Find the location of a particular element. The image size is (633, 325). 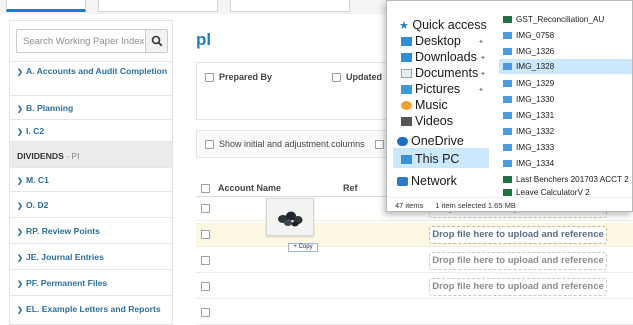

updated-checkbox is located at coordinates (336, 77).